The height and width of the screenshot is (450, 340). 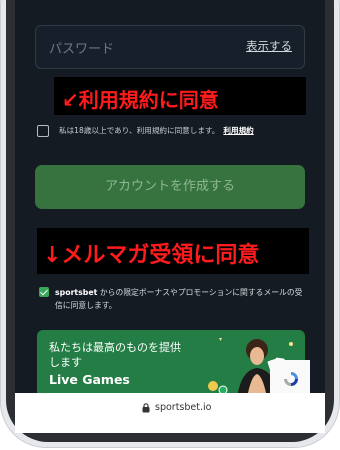 I want to click on terms-text: 私は18歳以上であり、利用規約に同意します。 利用規約, so click(x=156, y=130).